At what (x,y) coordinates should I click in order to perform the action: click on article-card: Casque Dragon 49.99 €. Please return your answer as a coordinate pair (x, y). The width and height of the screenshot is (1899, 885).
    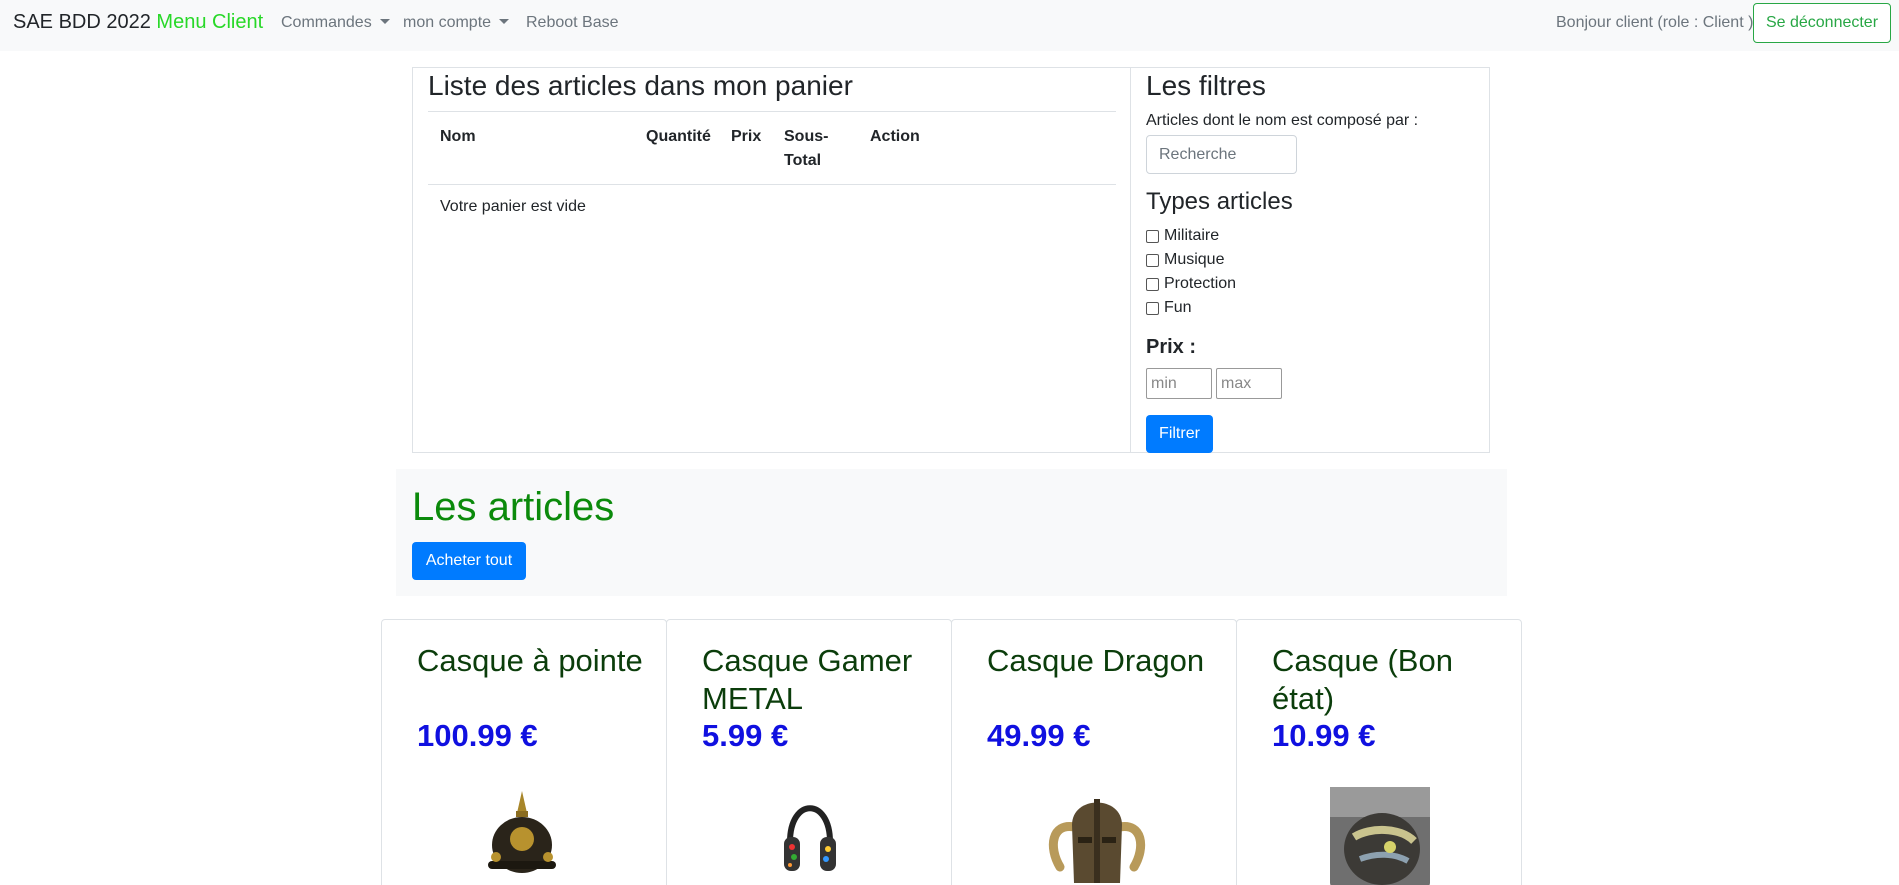
    Looking at the image, I should click on (1094, 752).